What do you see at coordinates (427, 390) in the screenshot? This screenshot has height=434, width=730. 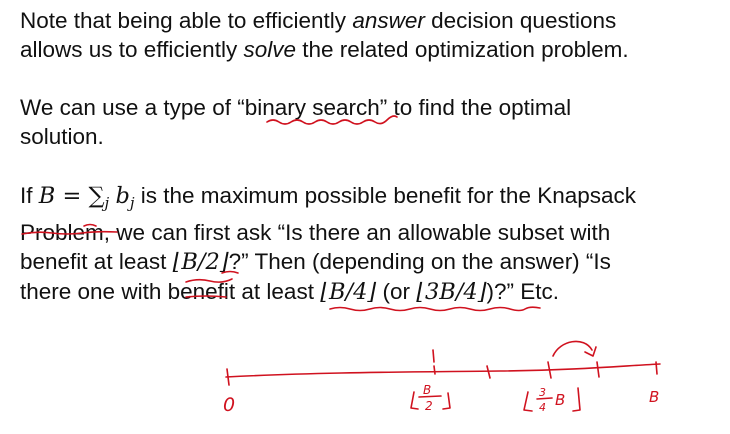 I see `label-half-num: B` at bounding box center [427, 390].